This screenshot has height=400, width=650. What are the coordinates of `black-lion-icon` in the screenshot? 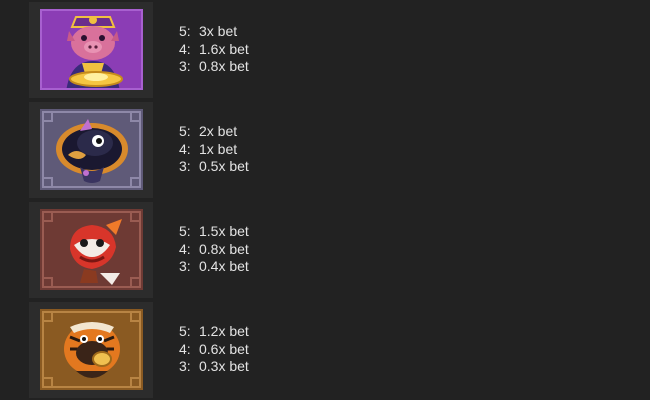 It's located at (91, 149).